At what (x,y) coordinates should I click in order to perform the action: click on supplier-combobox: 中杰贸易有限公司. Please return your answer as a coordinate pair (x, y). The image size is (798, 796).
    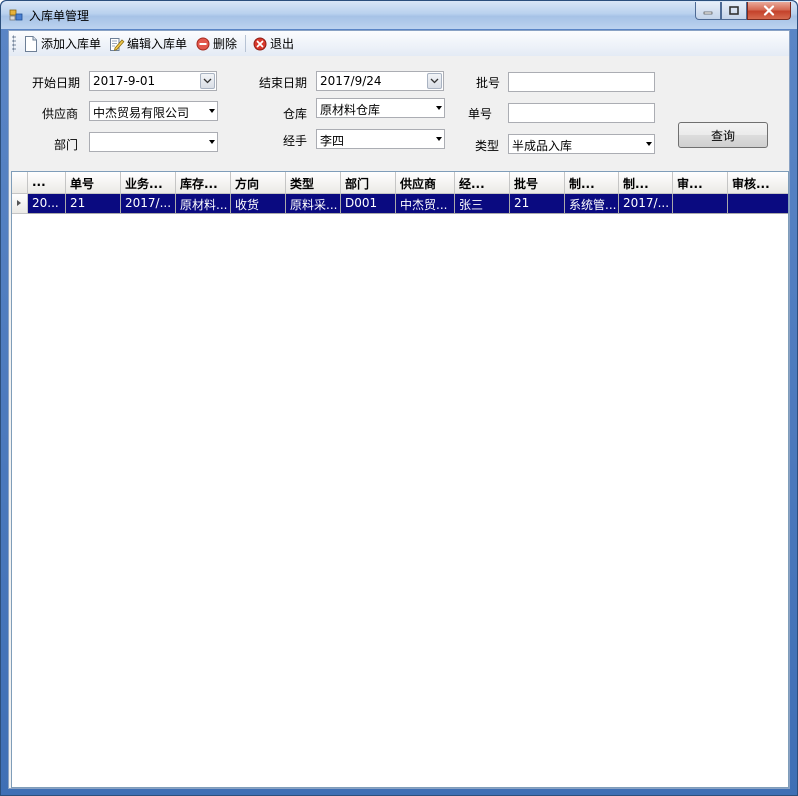
    Looking at the image, I should click on (153, 111).